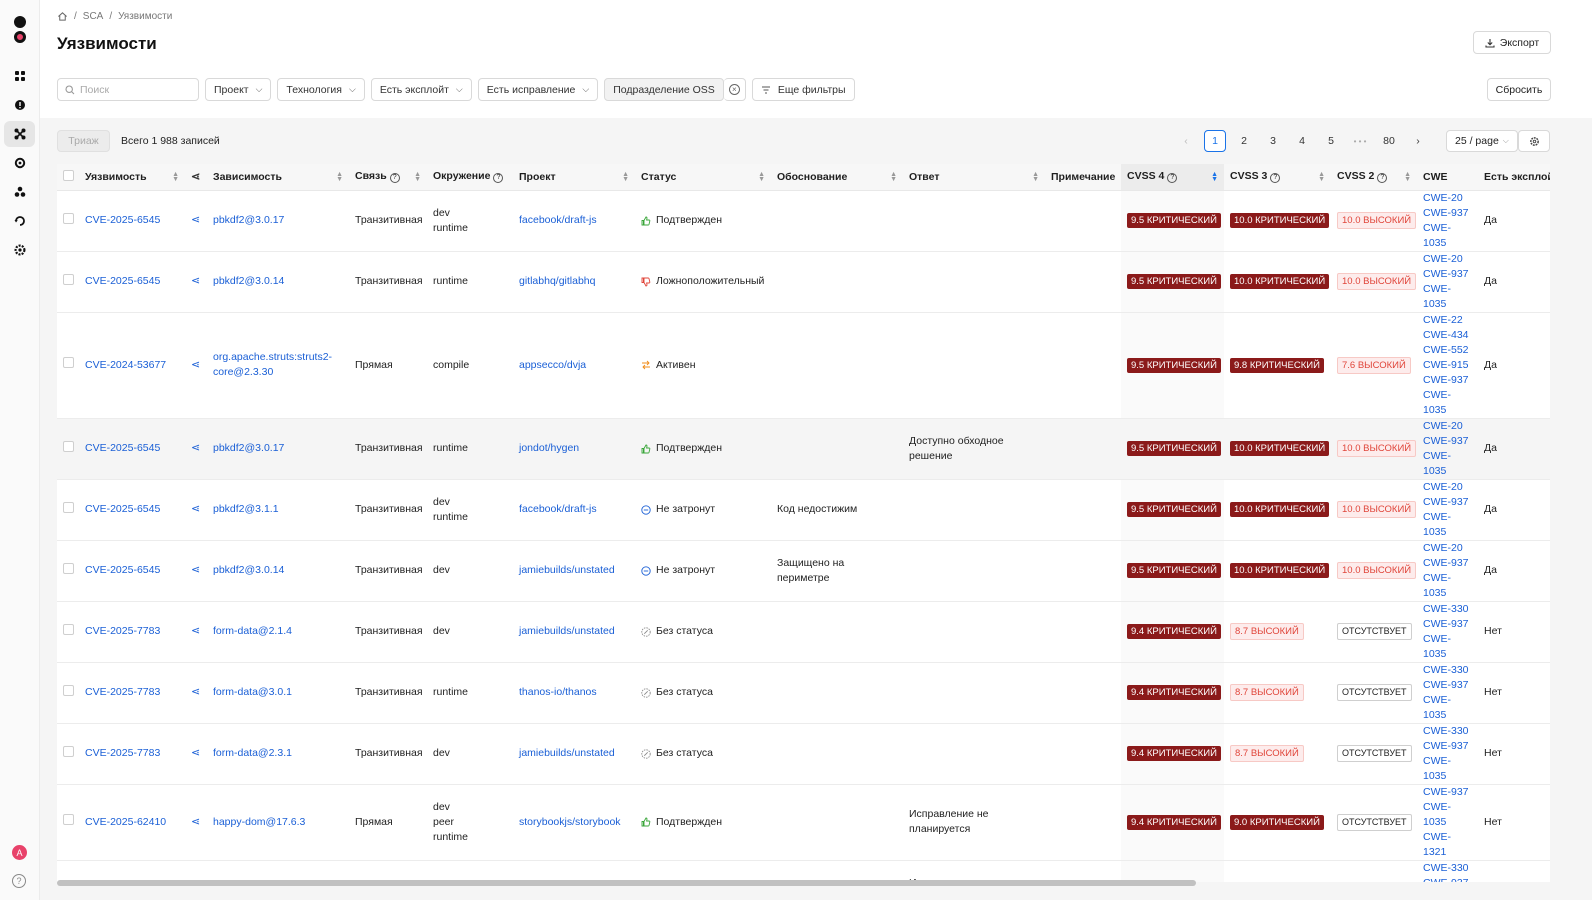  I want to click on dependency-link: form-data@3.0.1, so click(252, 692).